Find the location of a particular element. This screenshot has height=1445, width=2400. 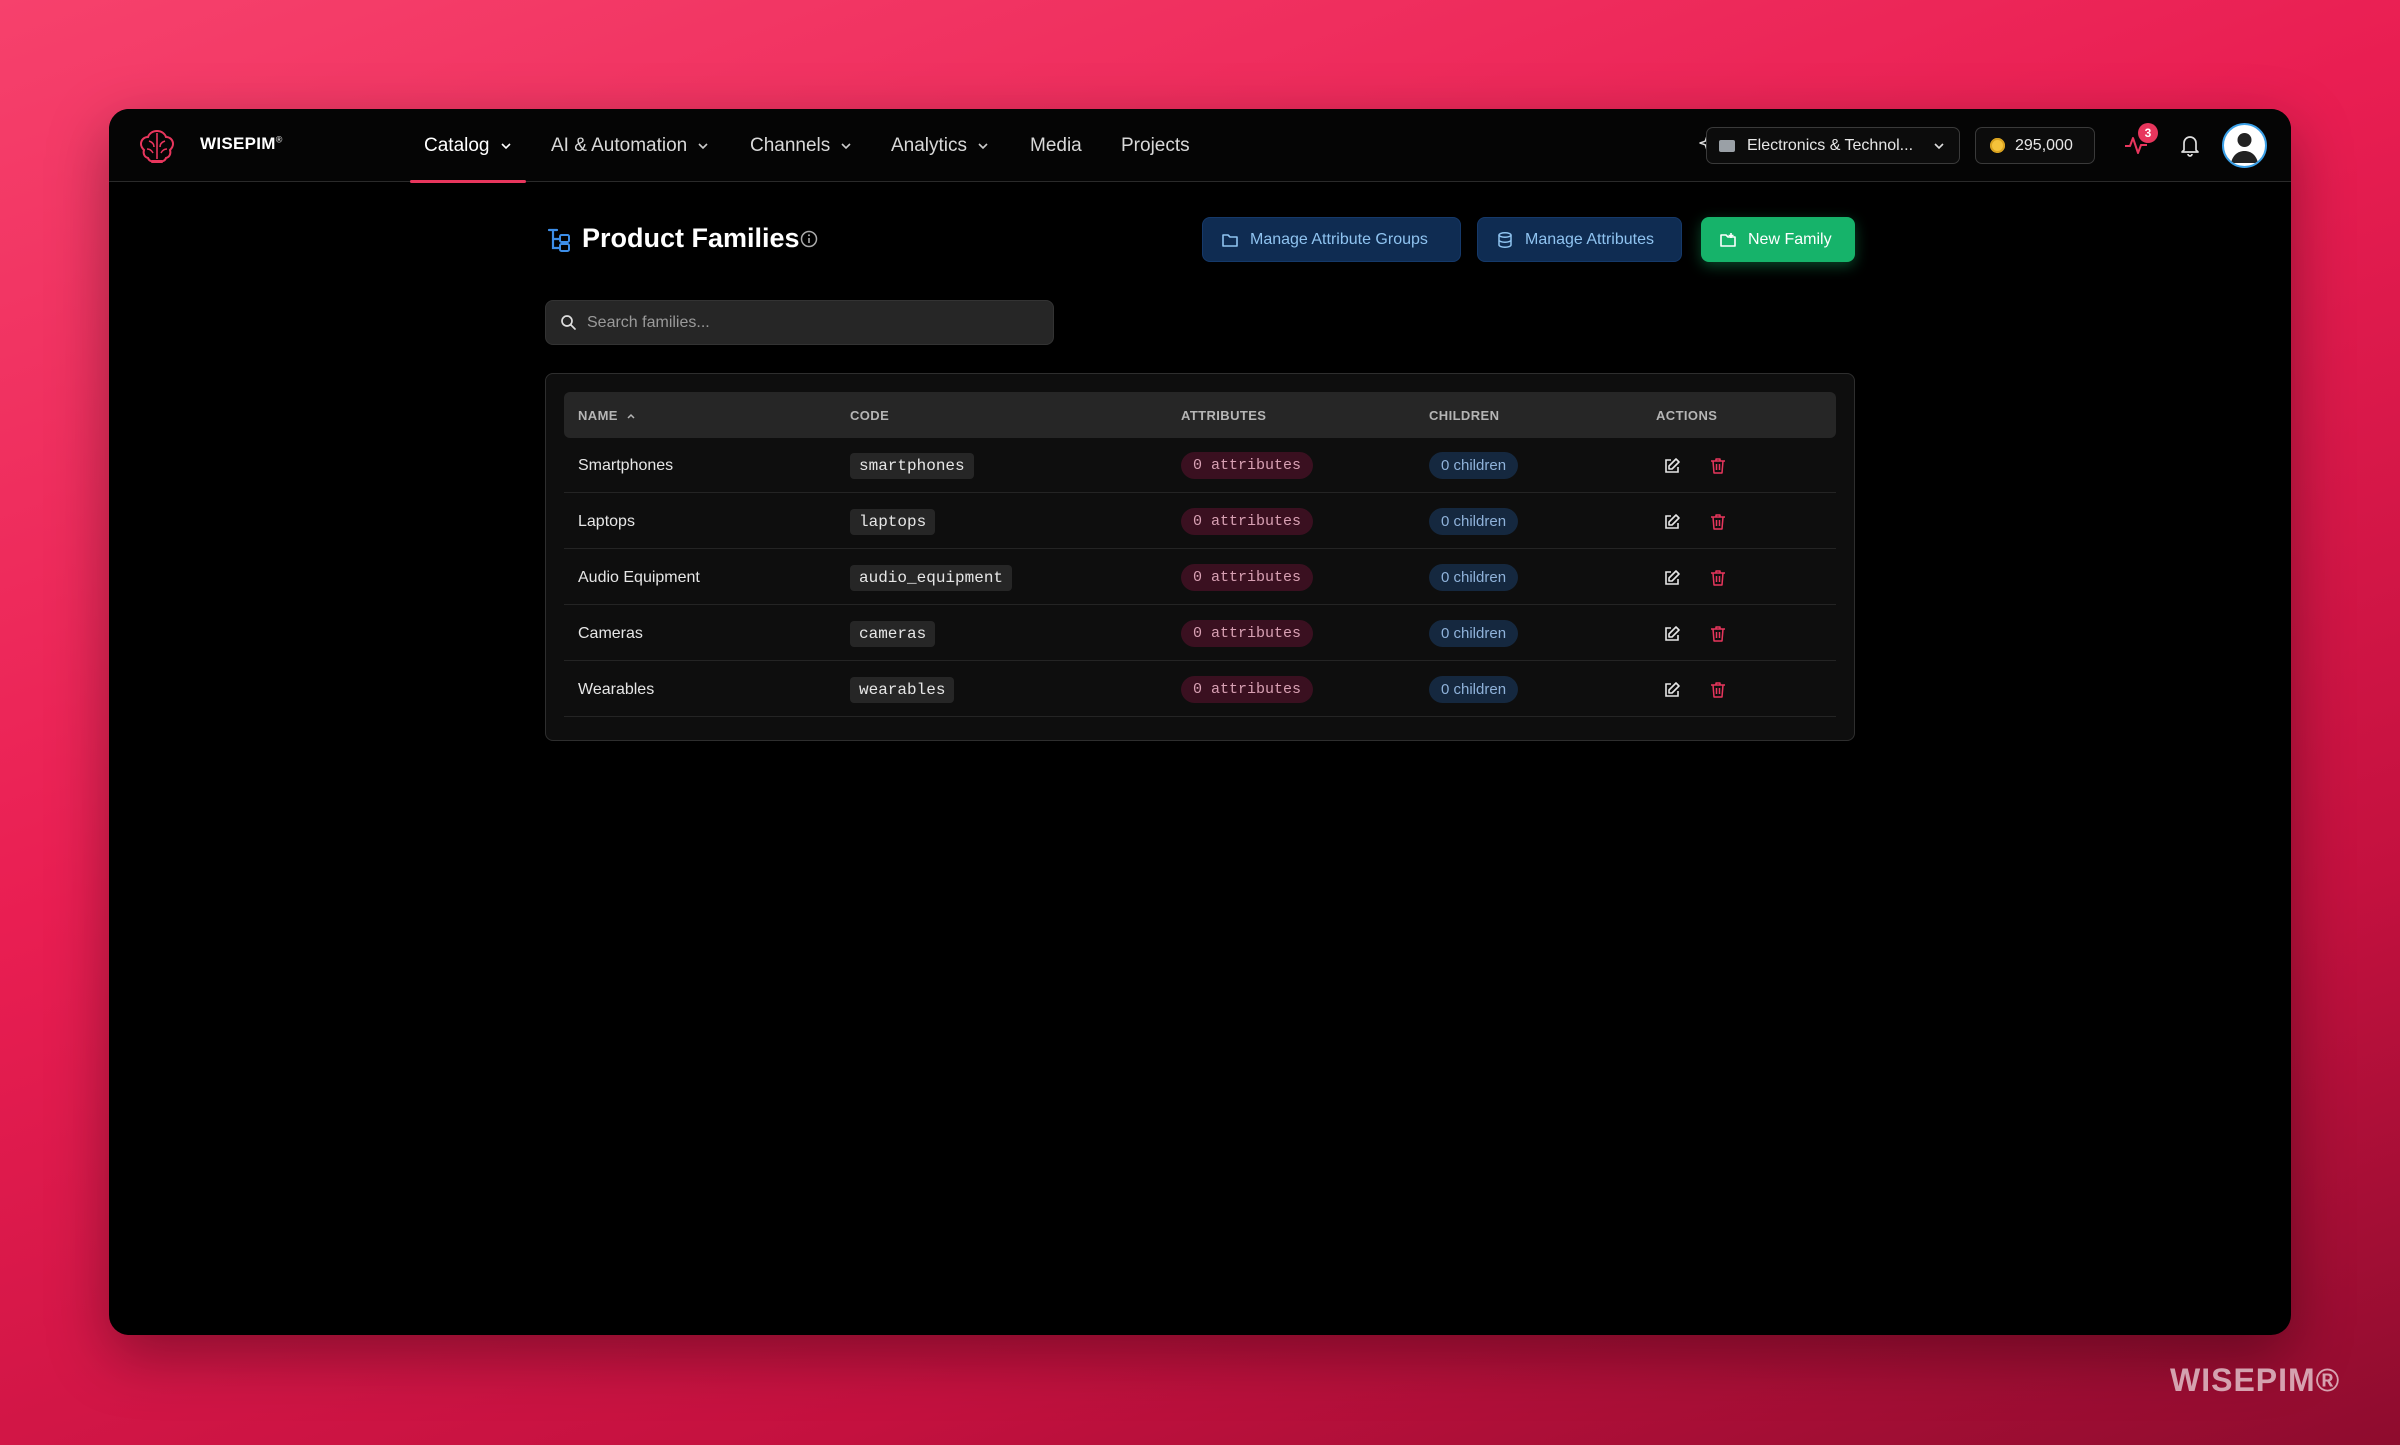

family-tree-icon is located at coordinates (558, 240).